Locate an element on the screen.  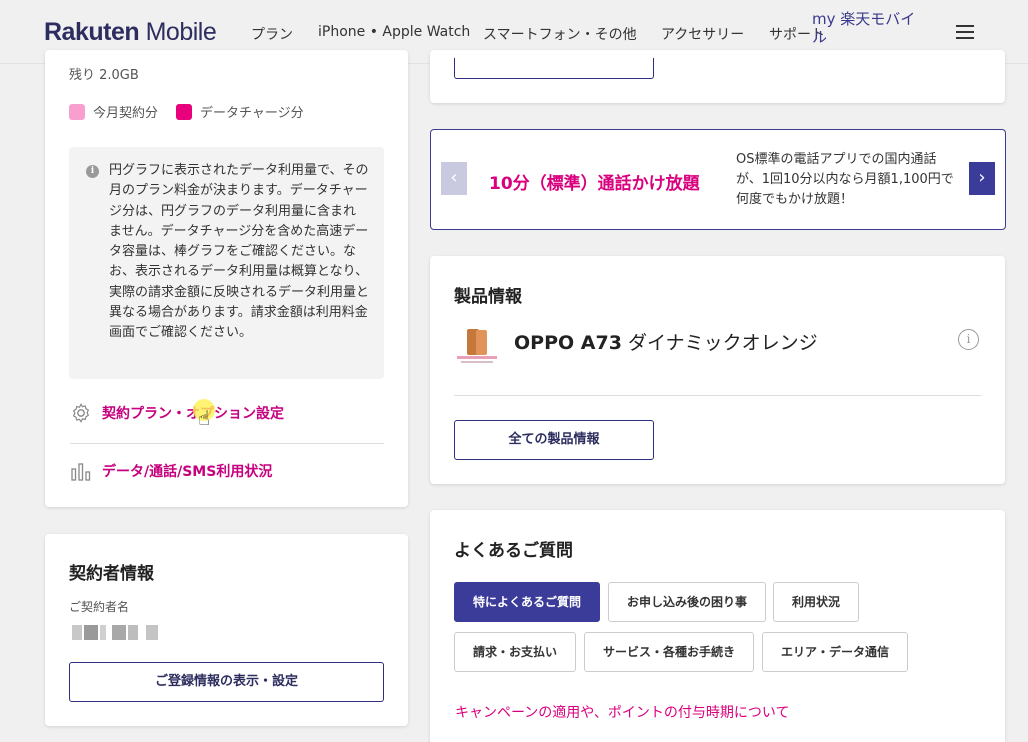
hamburger-menu-icon is located at coordinates (966, 32).